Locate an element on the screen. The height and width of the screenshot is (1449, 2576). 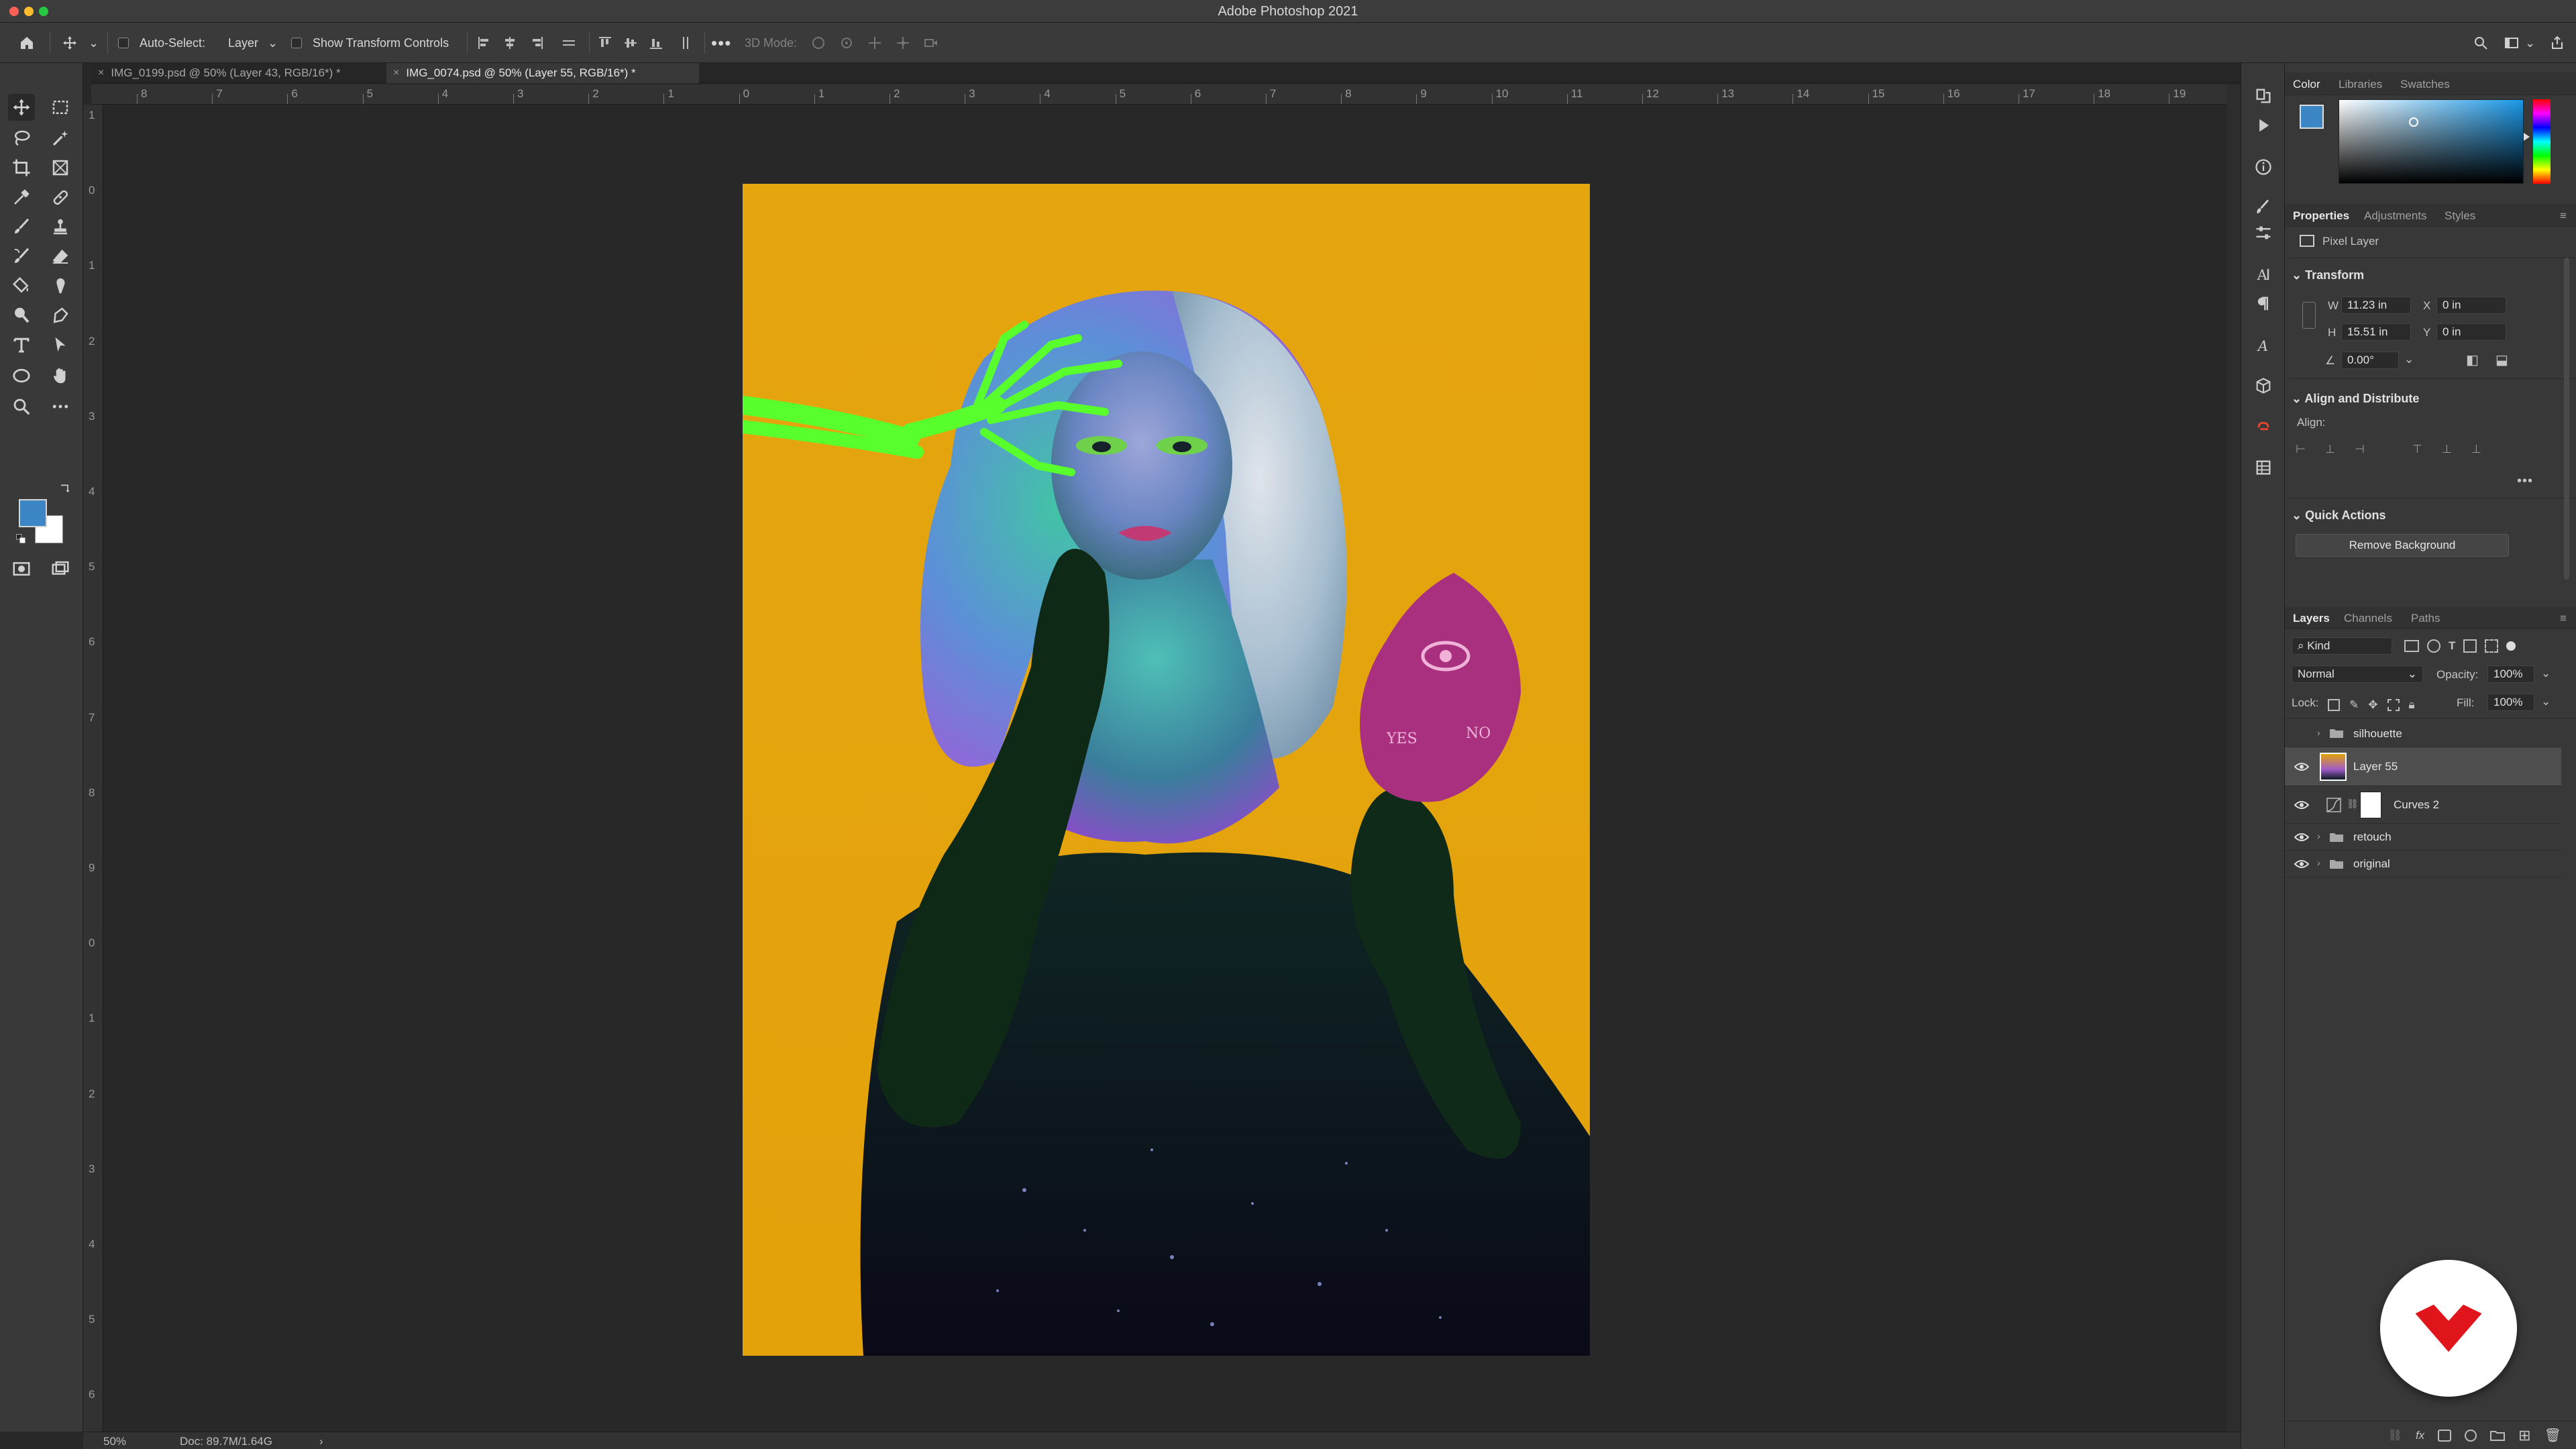
tab-properties: Properties is located at coordinates (2321, 216).